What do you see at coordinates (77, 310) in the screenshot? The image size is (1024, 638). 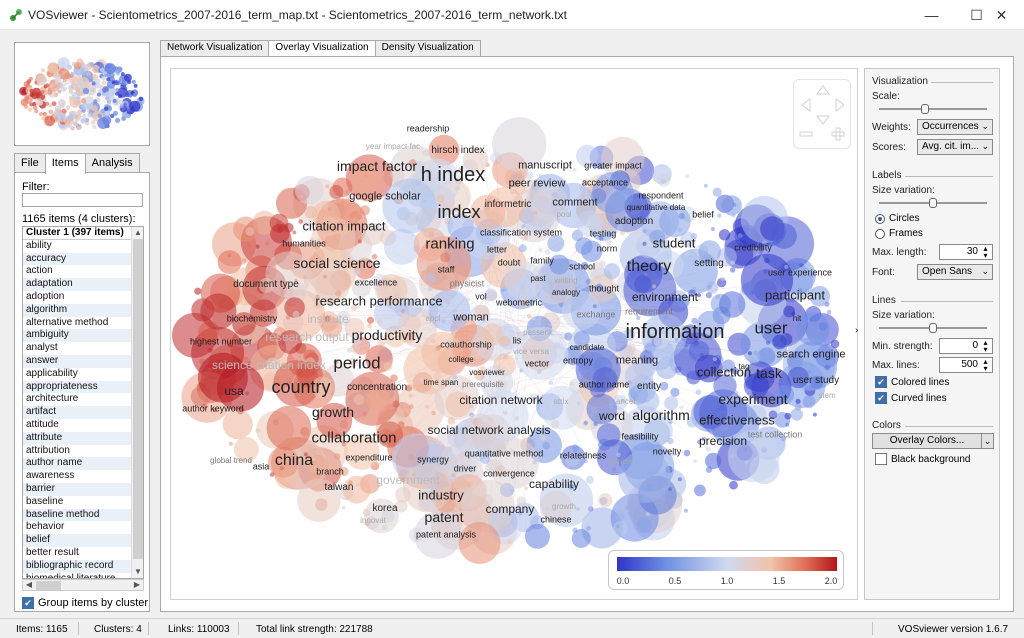 I see `list-item: algorithm` at bounding box center [77, 310].